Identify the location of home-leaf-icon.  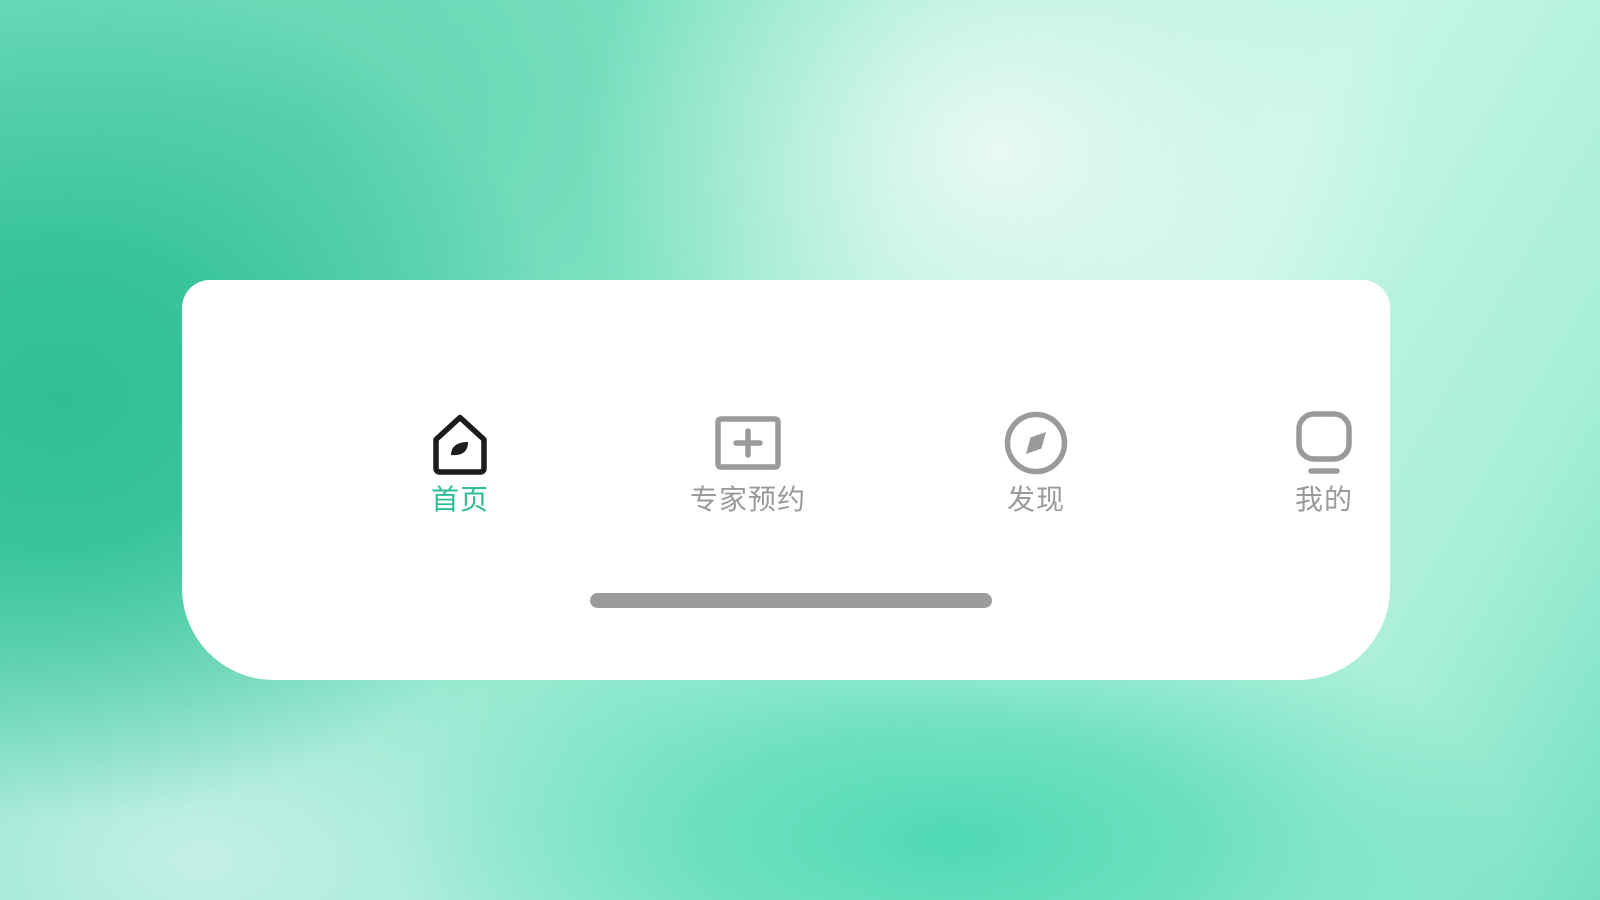
(460, 443).